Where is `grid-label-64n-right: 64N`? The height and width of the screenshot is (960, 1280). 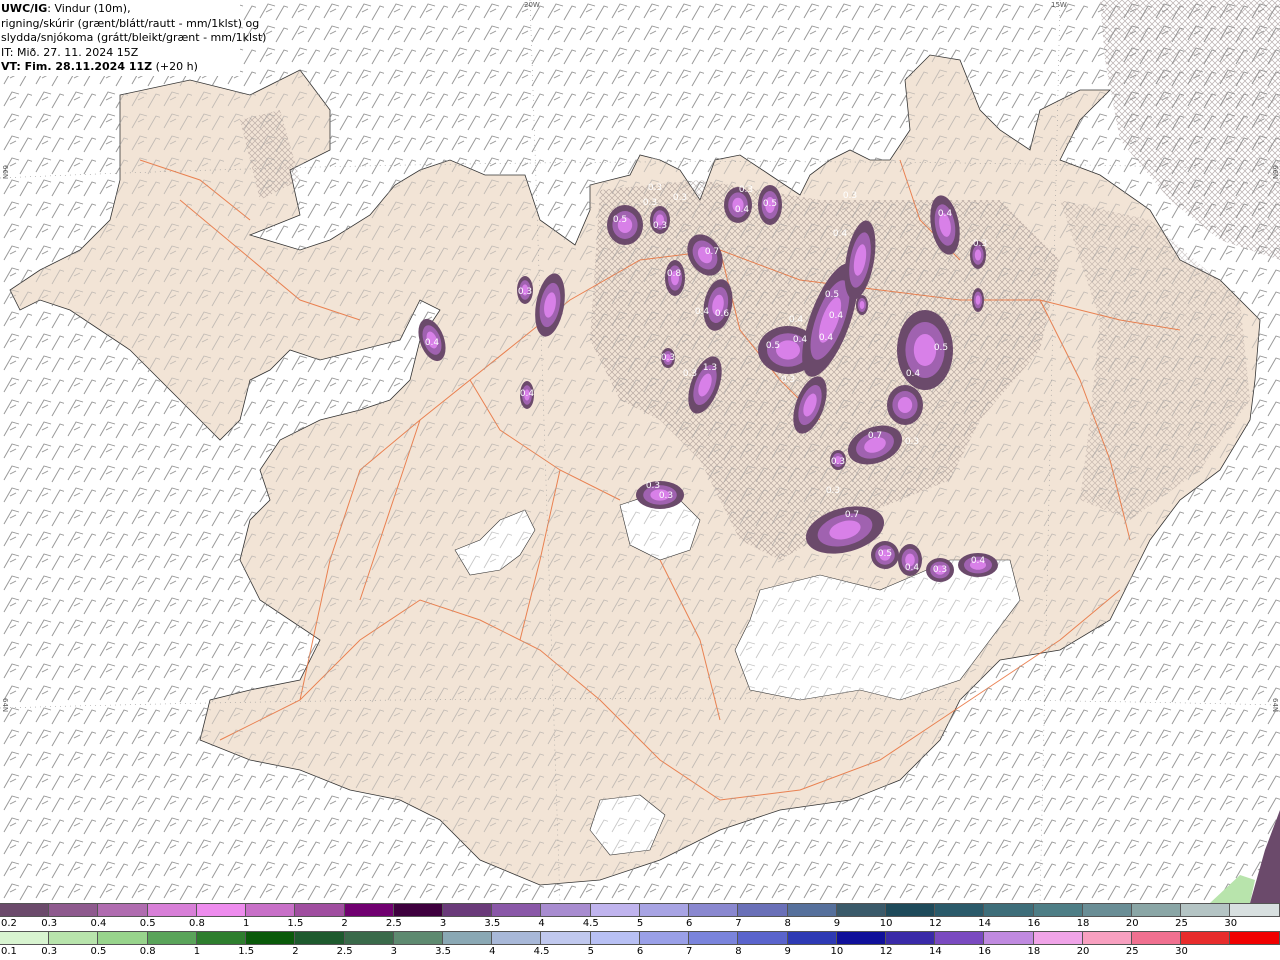 grid-label-64n-right: 64N is located at coordinates (1275, 705).